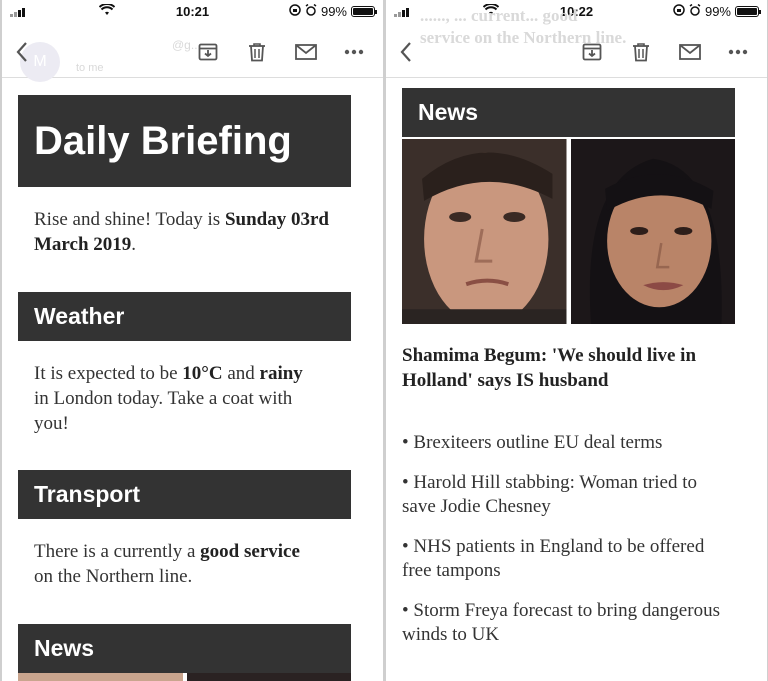 The image size is (768, 681). What do you see at coordinates (184, 316) in the screenshot?
I see `weather-heading: Weather` at bounding box center [184, 316].